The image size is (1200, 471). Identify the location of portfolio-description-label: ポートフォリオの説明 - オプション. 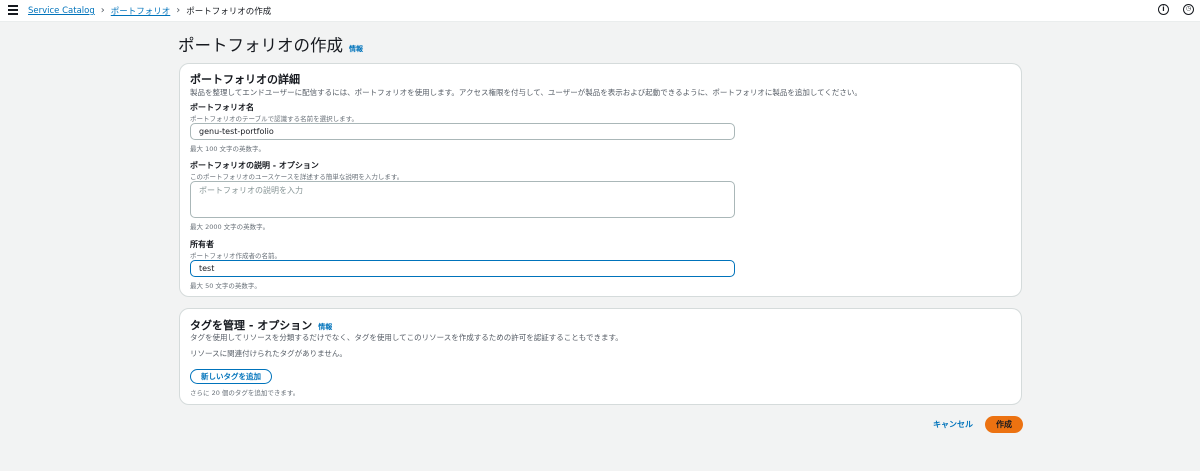
(254, 165).